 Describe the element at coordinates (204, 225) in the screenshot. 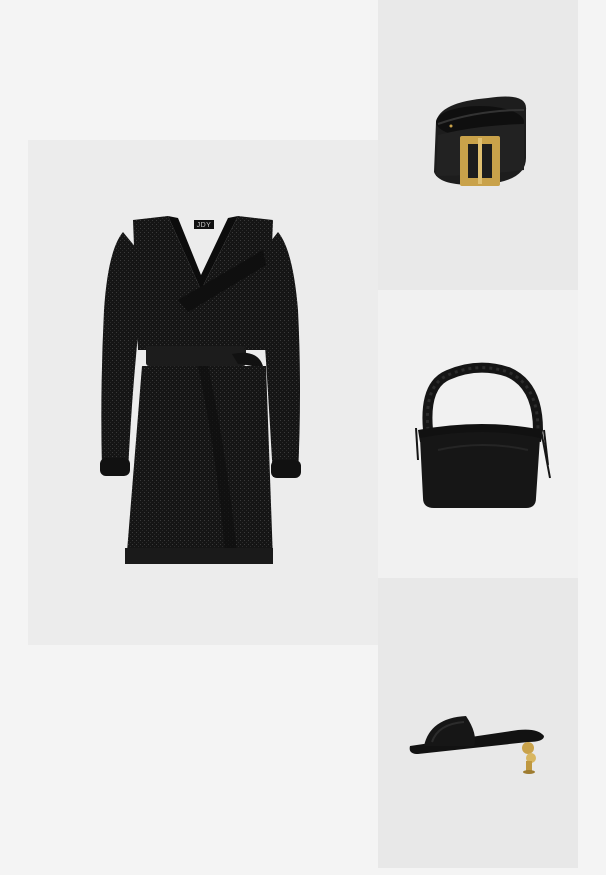

I see `dress-brand-label: JDY` at that location.